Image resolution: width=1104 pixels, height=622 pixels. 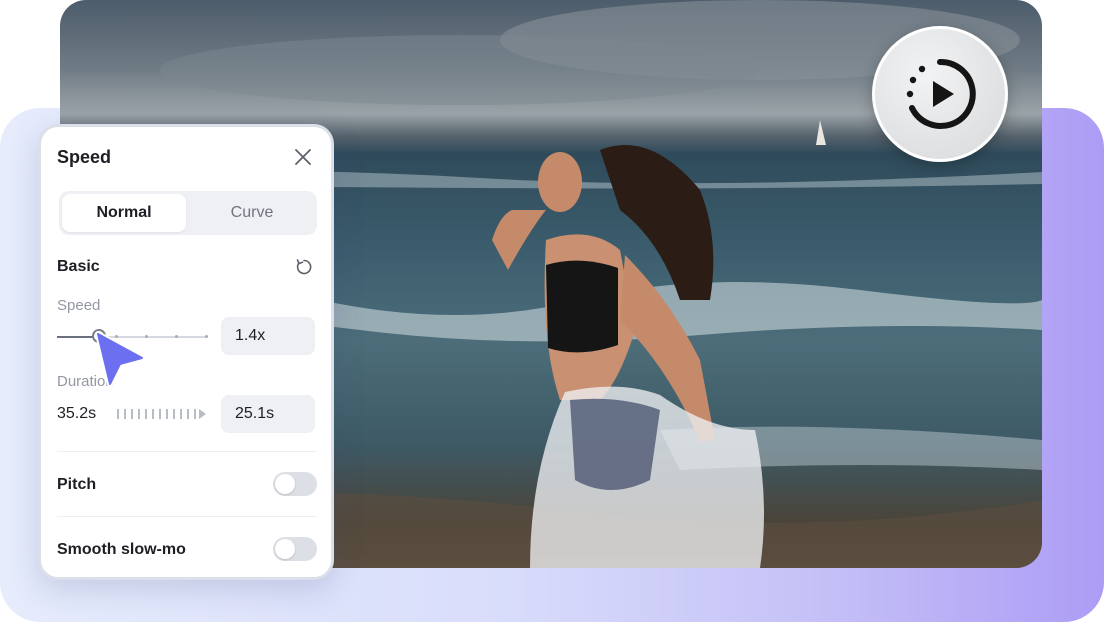 What do you see at coordinates (252, 213) in the screenshot?
I see `tab-curve: Curve` at bounding box center [252, 213].